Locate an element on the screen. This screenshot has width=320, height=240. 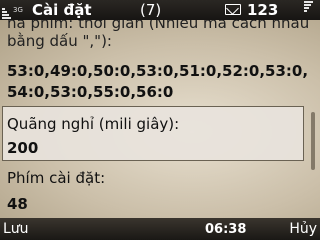
scrollbar-thumb is located at coordinates (313, 141).